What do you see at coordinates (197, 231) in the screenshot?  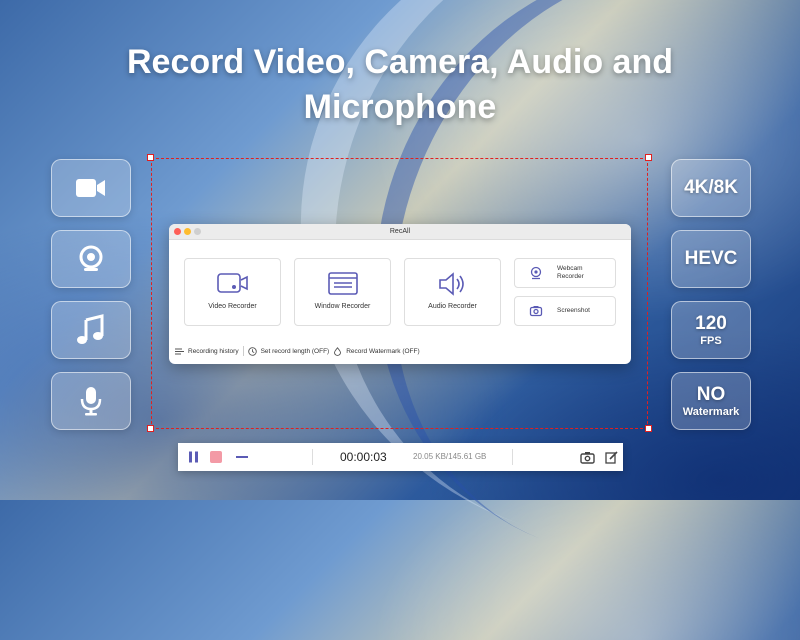 I see `zoom-window-button` at bounding box center [197, 231].